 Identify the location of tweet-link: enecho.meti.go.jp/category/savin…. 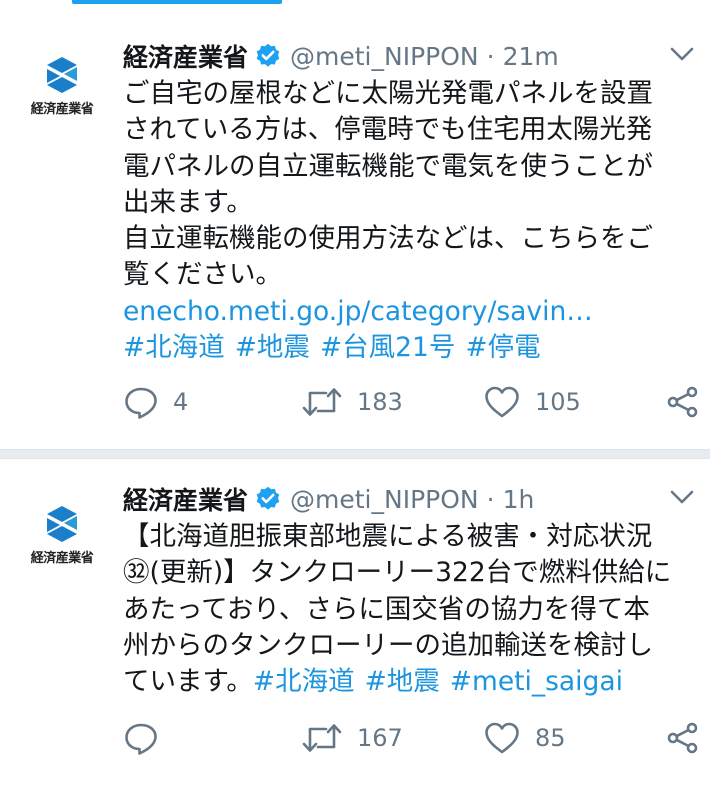
(409, 312).